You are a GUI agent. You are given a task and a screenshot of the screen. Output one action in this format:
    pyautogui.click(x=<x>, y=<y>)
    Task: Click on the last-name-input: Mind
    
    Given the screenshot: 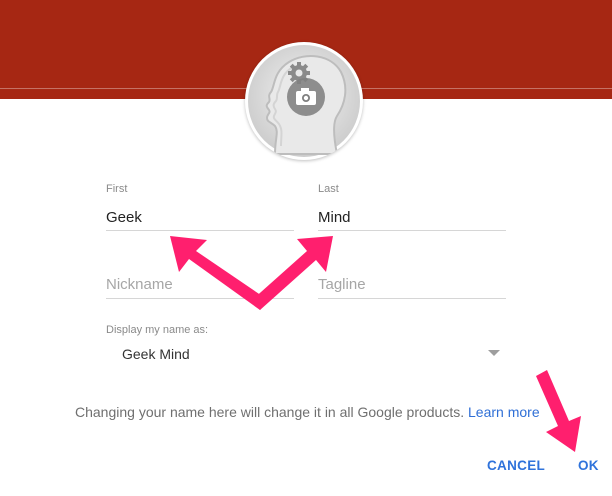 What is the action you would take?
    pyautogui.click(x=334, y=217)
    